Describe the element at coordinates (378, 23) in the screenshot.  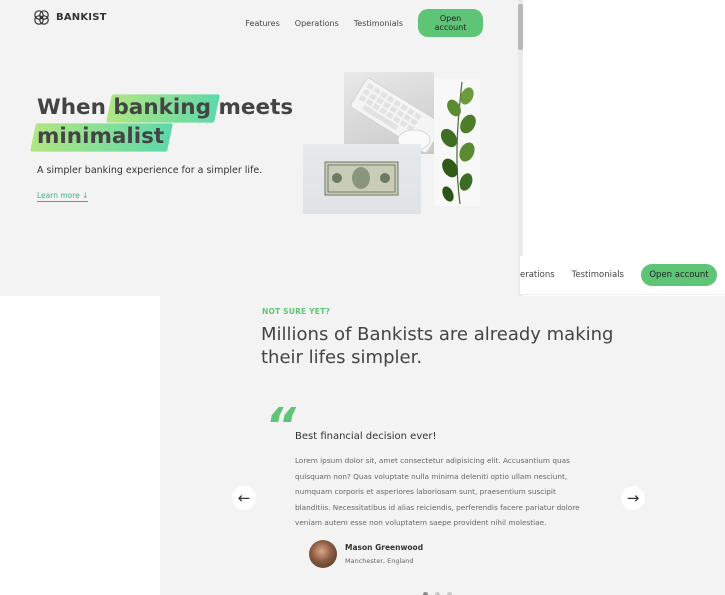
I see `nav-link-testimonials: Testimonials` at that location.